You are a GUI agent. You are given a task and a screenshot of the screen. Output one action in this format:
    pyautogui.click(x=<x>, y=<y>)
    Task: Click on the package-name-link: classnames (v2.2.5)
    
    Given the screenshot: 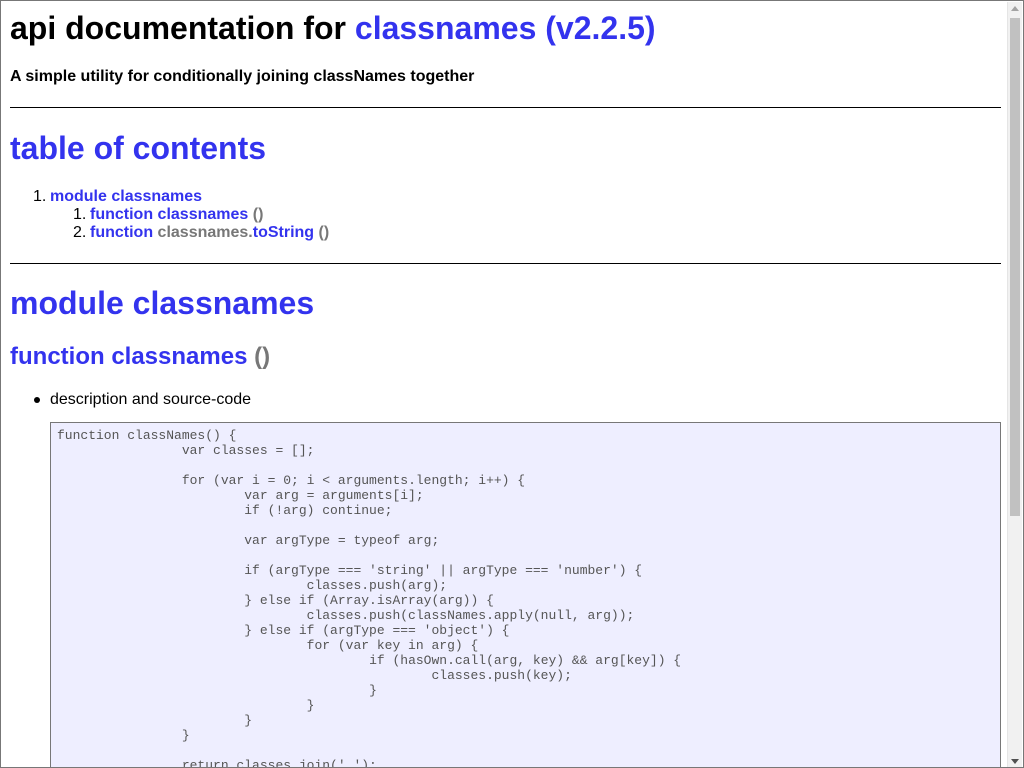 What is the action you would take?
    pyautogui.click(x=505, y=28)
    